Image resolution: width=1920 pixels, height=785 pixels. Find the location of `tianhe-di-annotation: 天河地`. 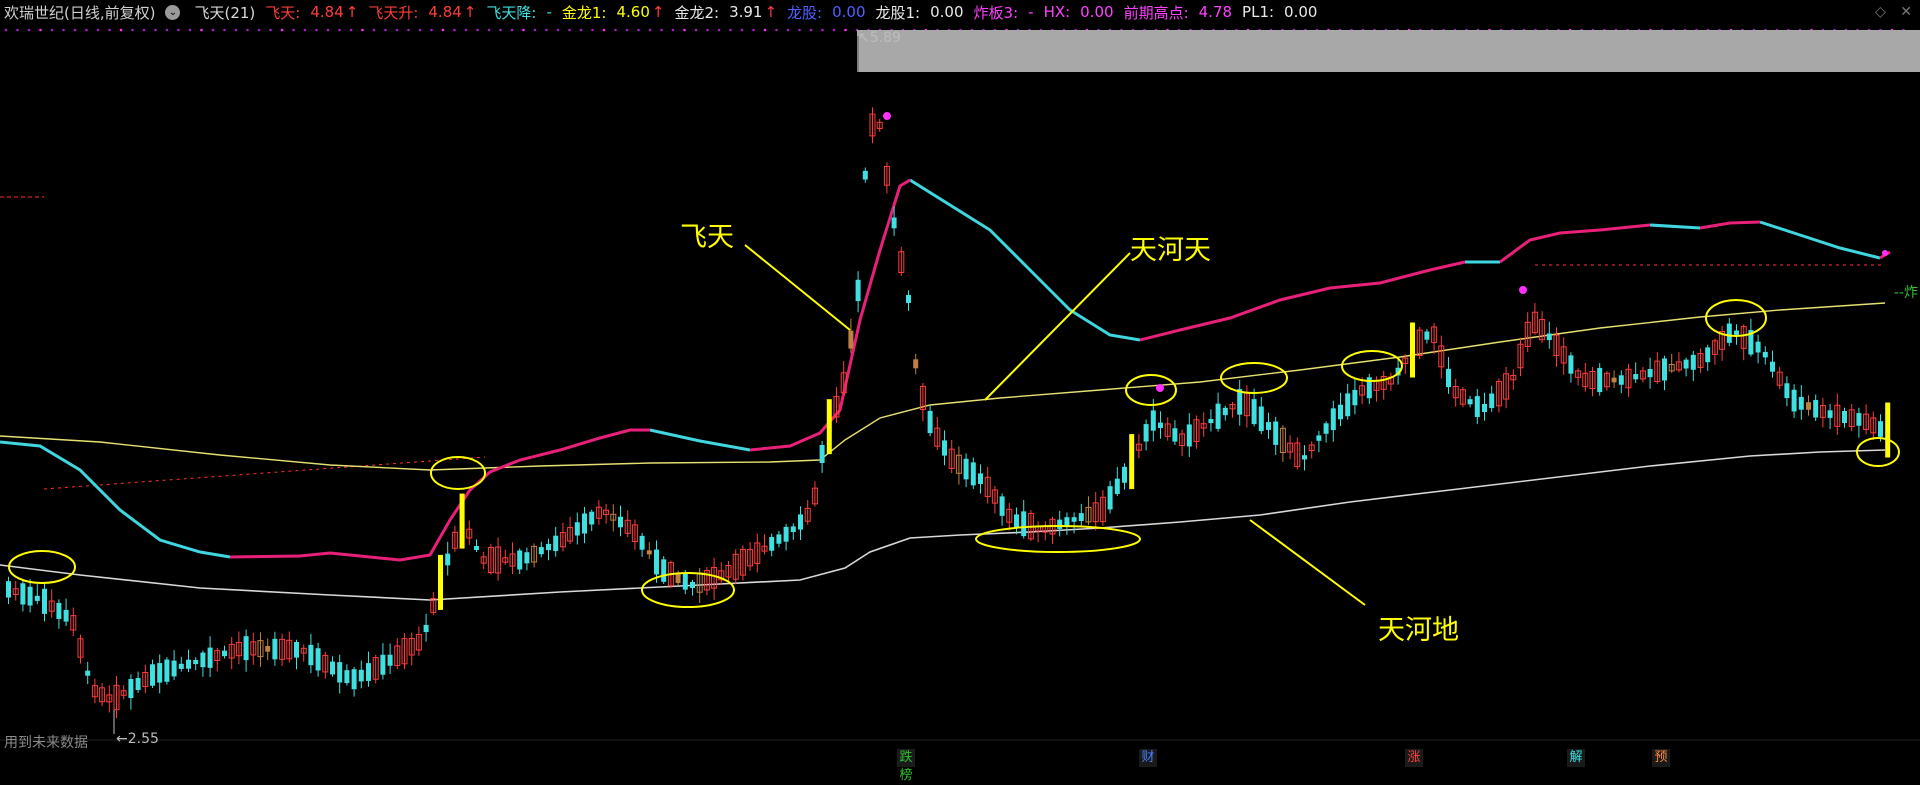

tianhe-di-annotation: 天河地 is located at coordinates (1418, 630).